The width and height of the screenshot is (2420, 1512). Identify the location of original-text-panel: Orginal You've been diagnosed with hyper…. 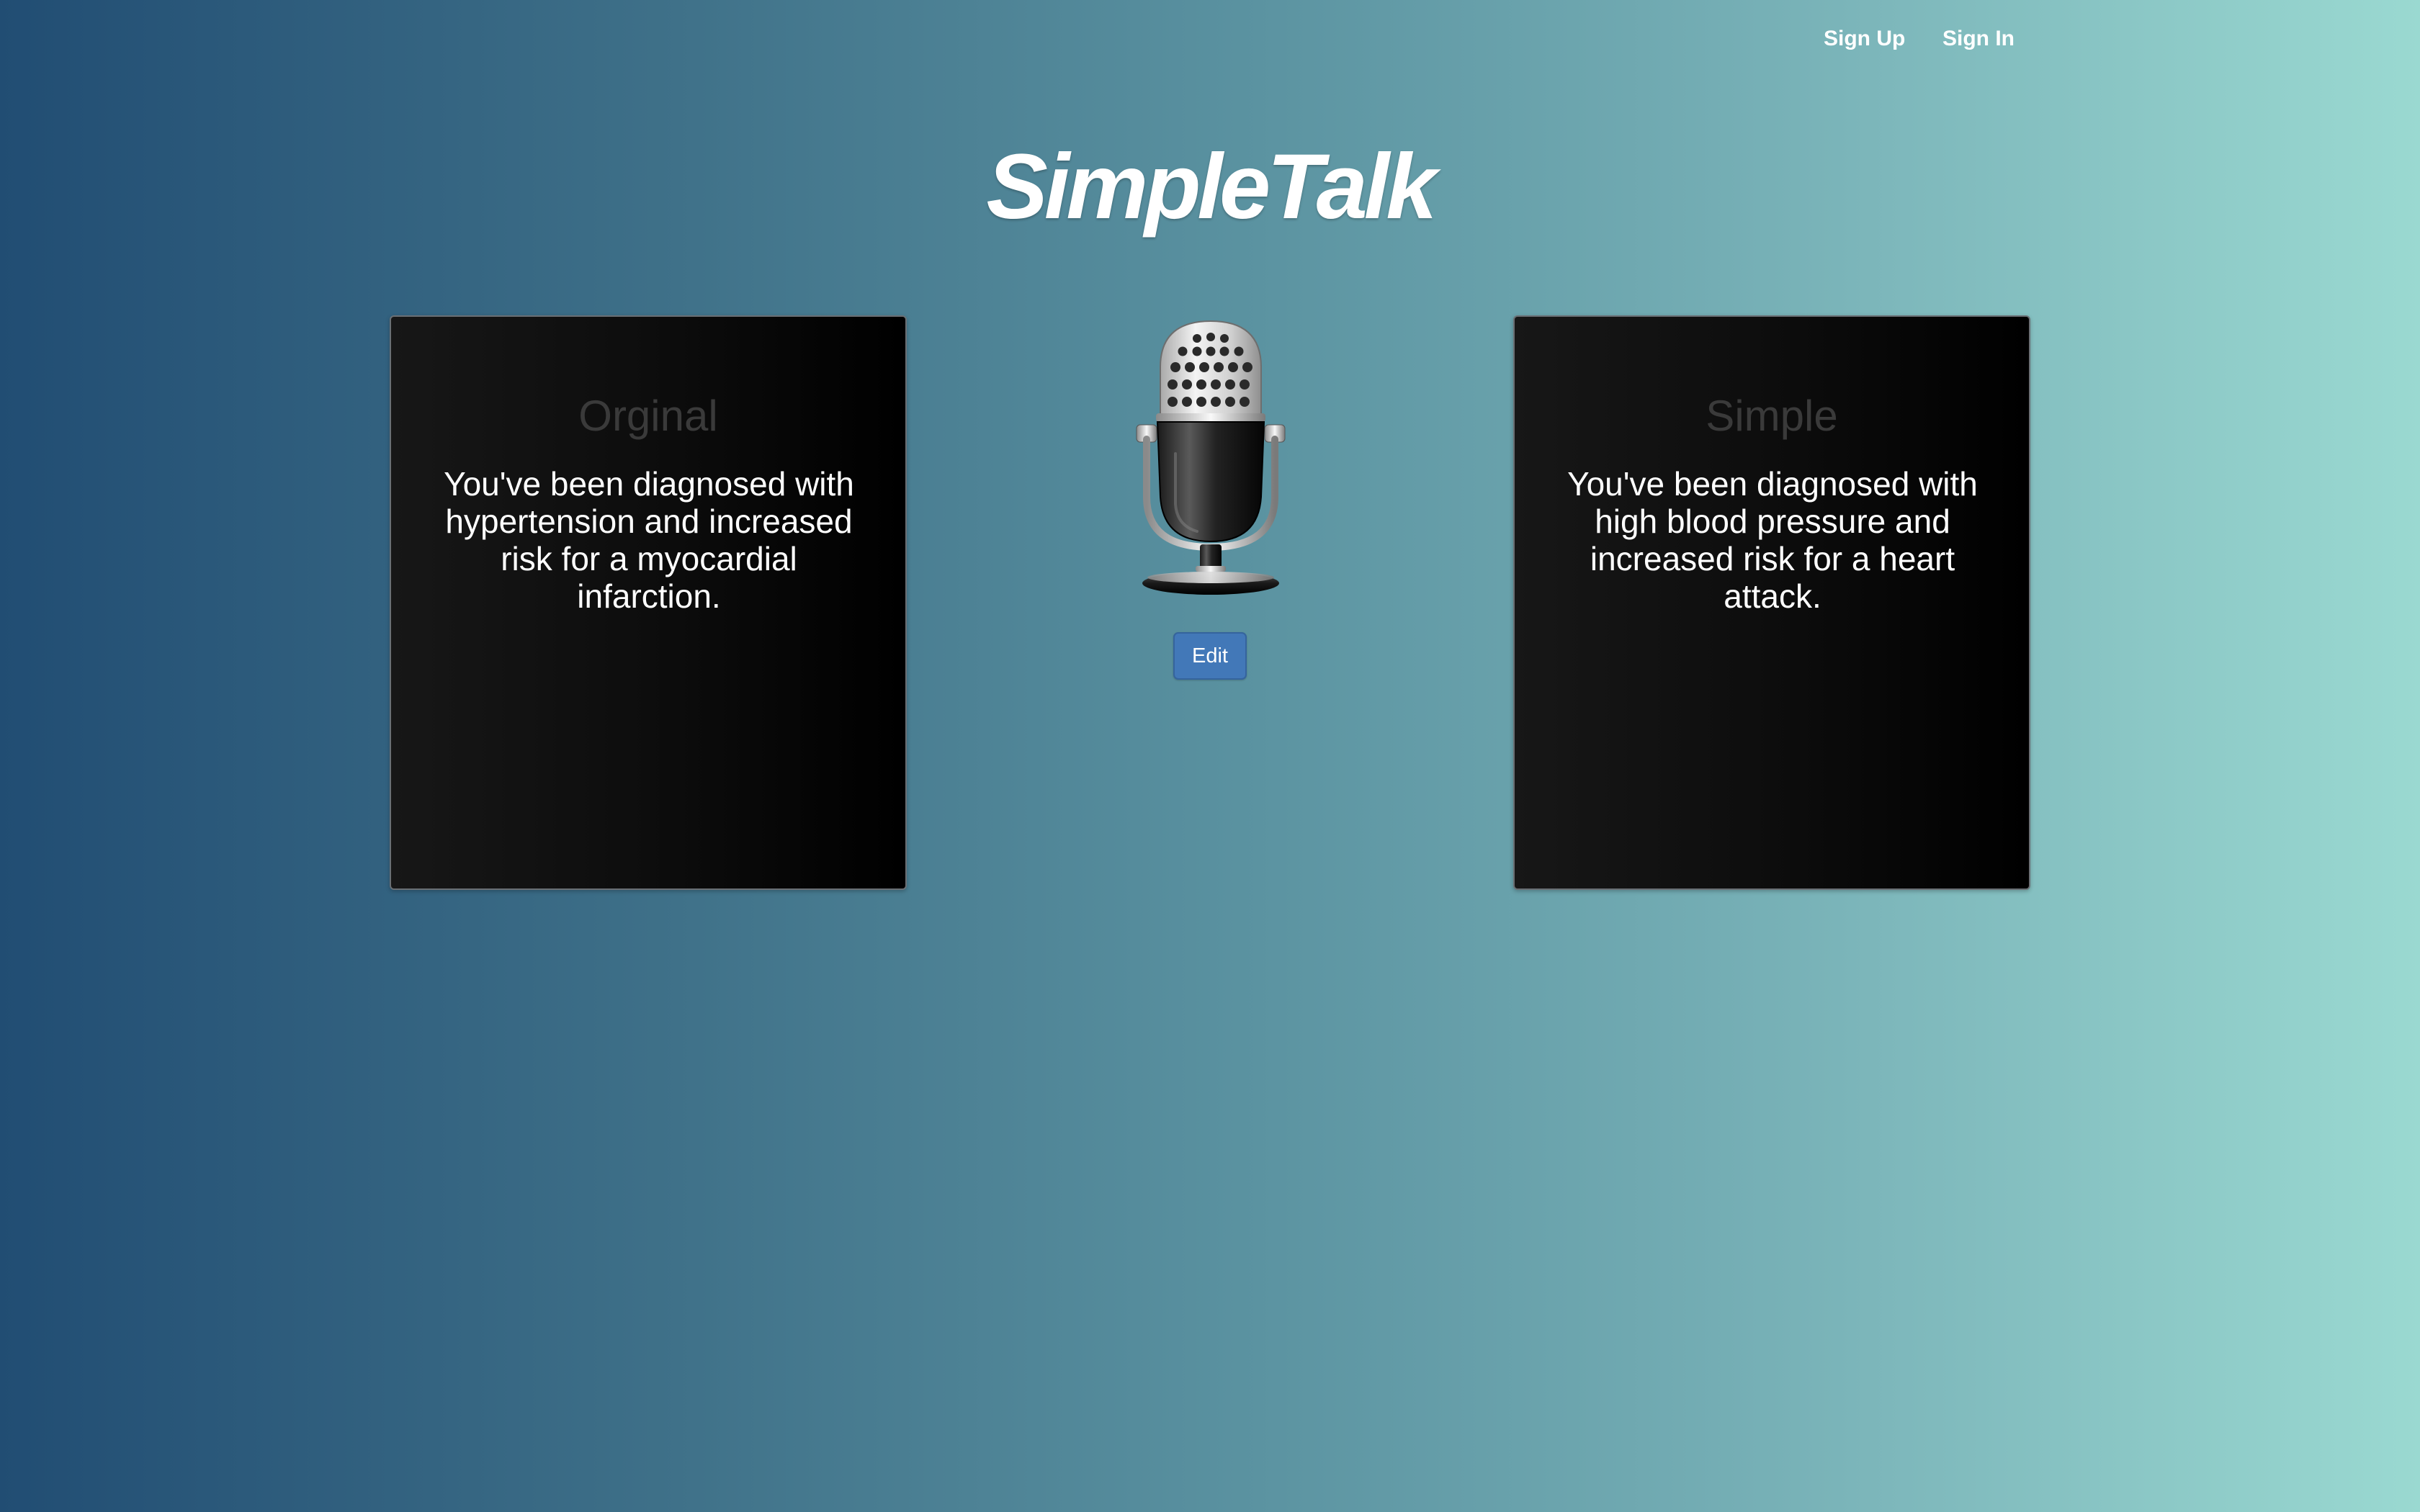
(648, 602).